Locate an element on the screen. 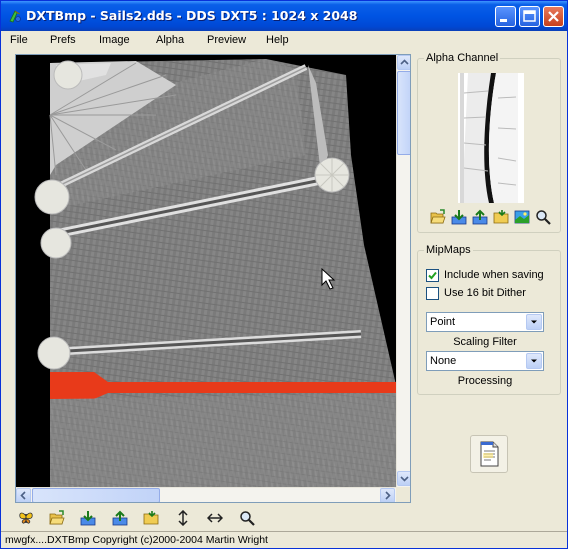 The height and width of the screenshot is (549, 568). menu-help: Help is located at coordinates (277, 40).